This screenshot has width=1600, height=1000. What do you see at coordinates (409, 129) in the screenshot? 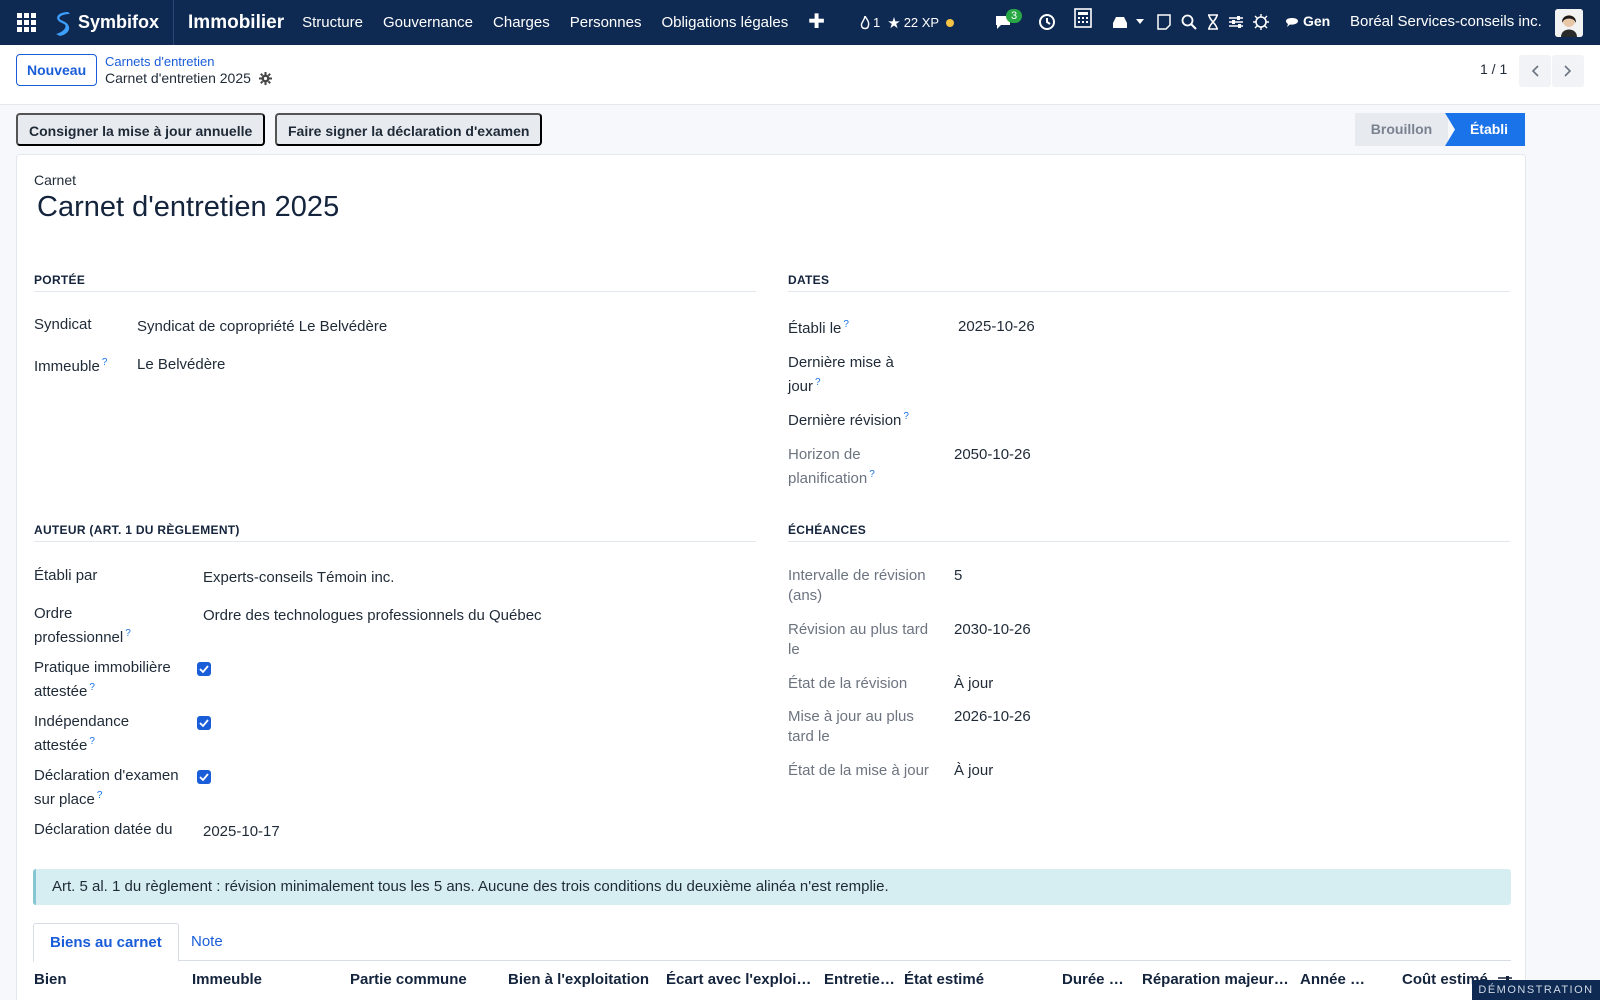
I see `sign-declaration-button: Faire signer la déclaration d'examen` at bounding box center [409, 129].